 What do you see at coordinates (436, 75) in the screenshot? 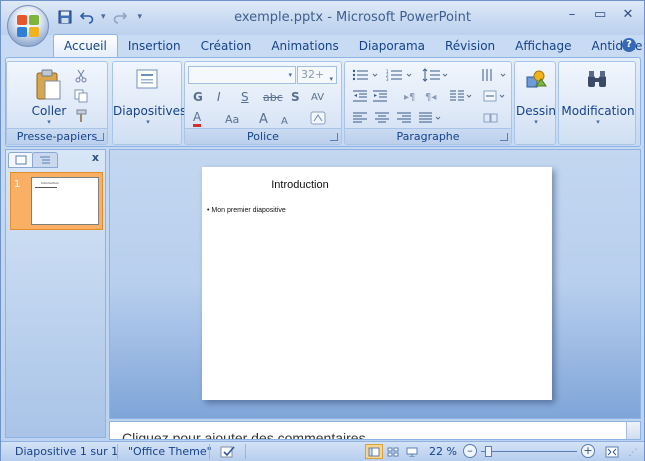
I see `line-spacing-icon` at bounding box center [436, 75].